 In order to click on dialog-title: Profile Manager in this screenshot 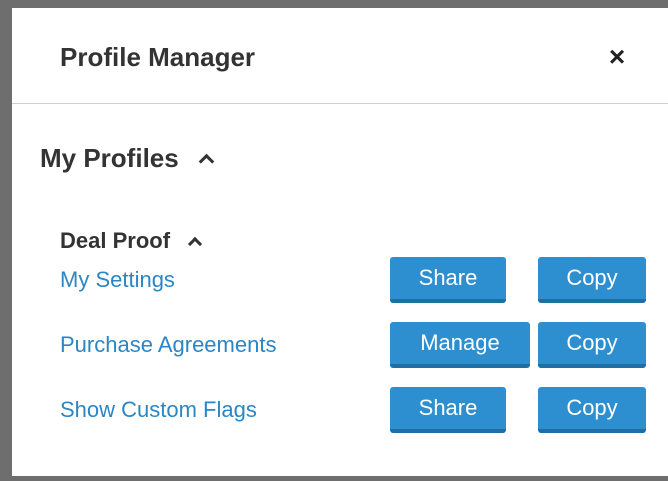, I will do `click(158, 57)`.